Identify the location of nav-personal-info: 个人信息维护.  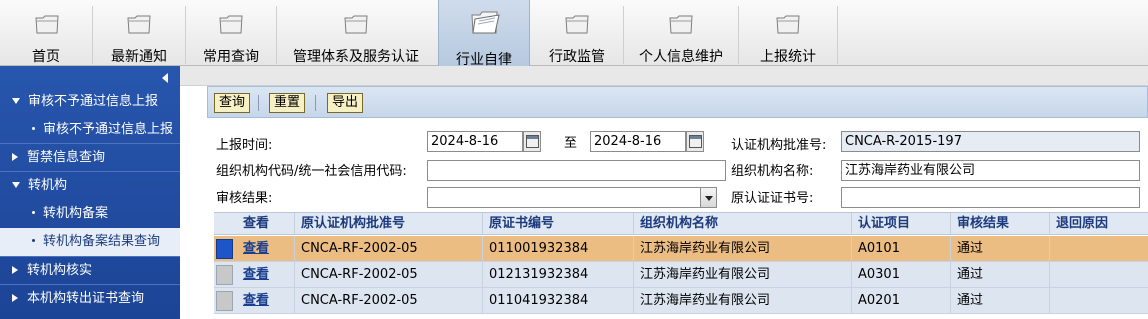
(681, 33).